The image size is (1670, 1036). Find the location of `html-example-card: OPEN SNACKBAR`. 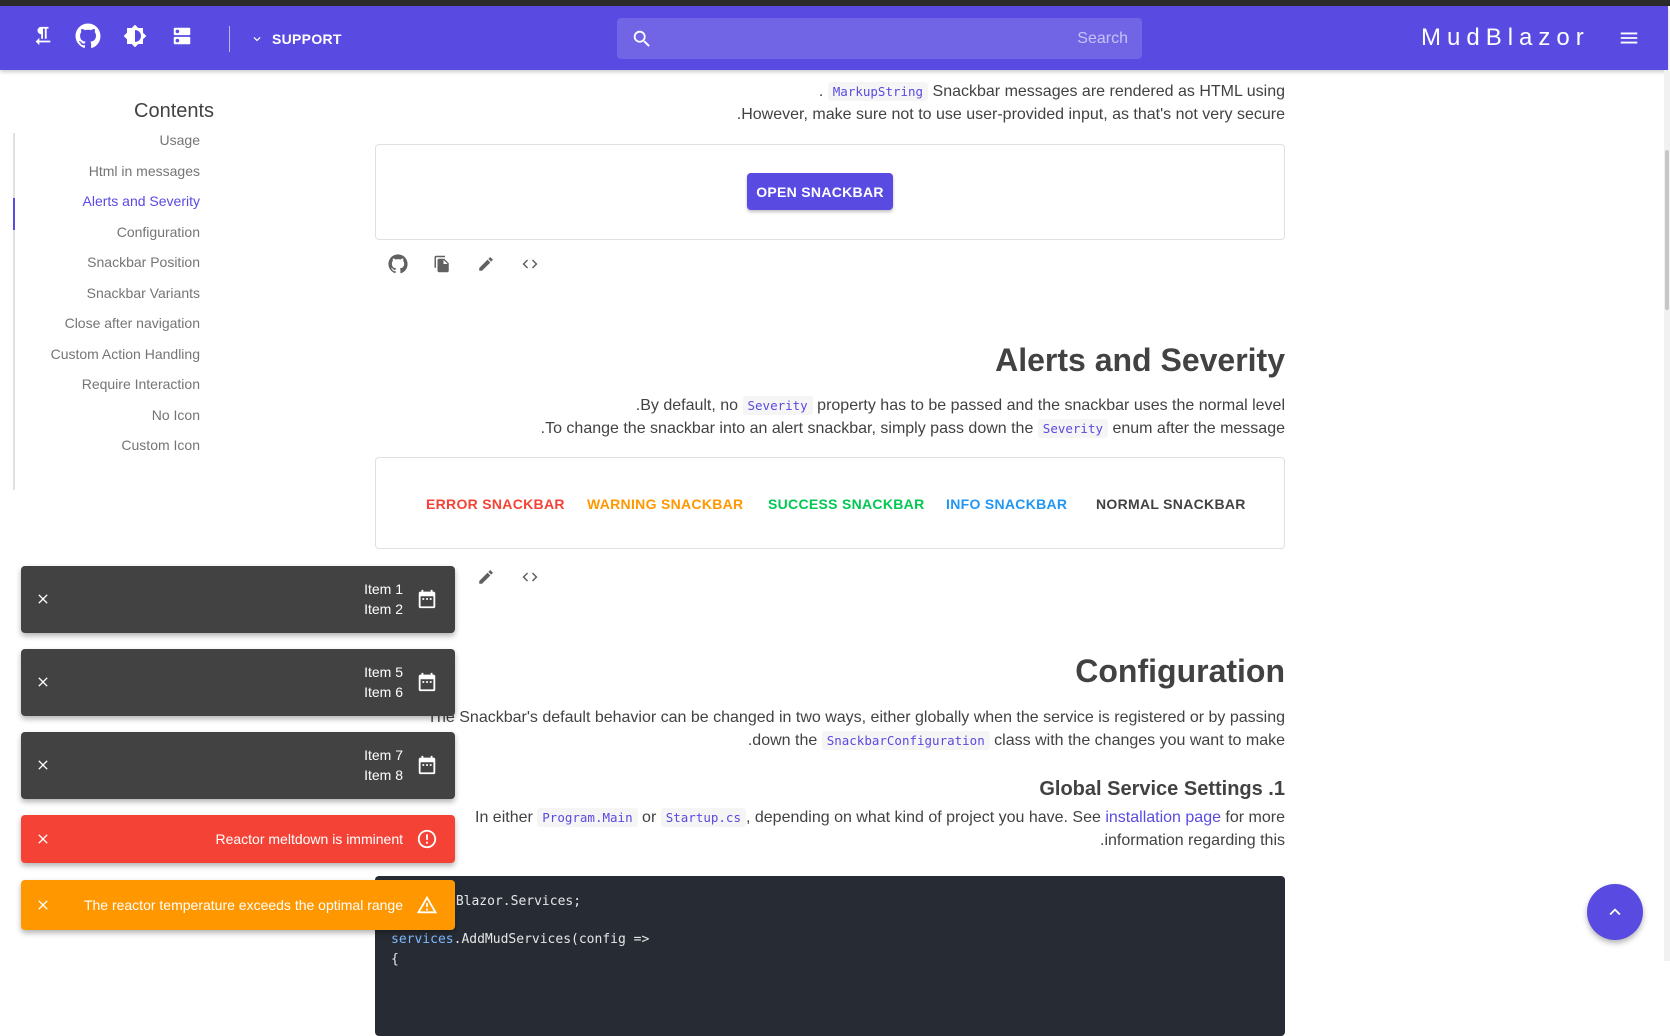

html-example-card: OPEN SNACKBAR is located at coordinates (830, 192).